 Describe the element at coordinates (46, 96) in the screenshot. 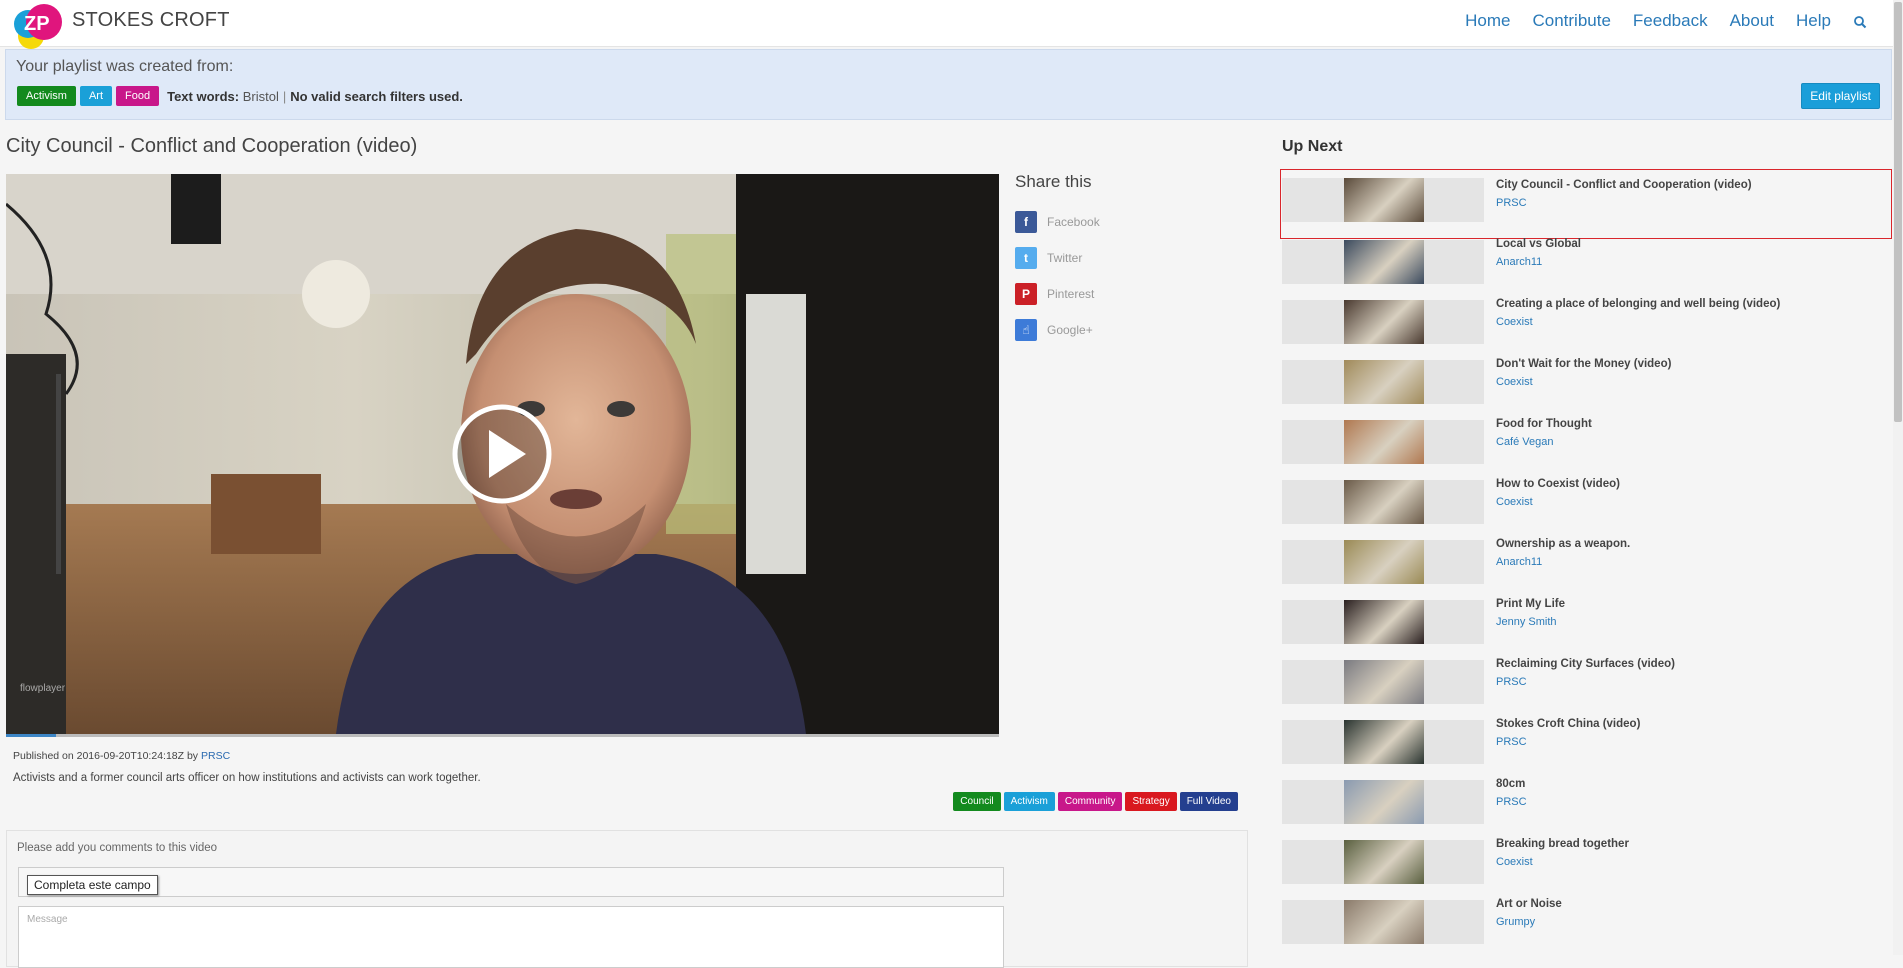

I see `filter-tag-activism: Activism` at that location.